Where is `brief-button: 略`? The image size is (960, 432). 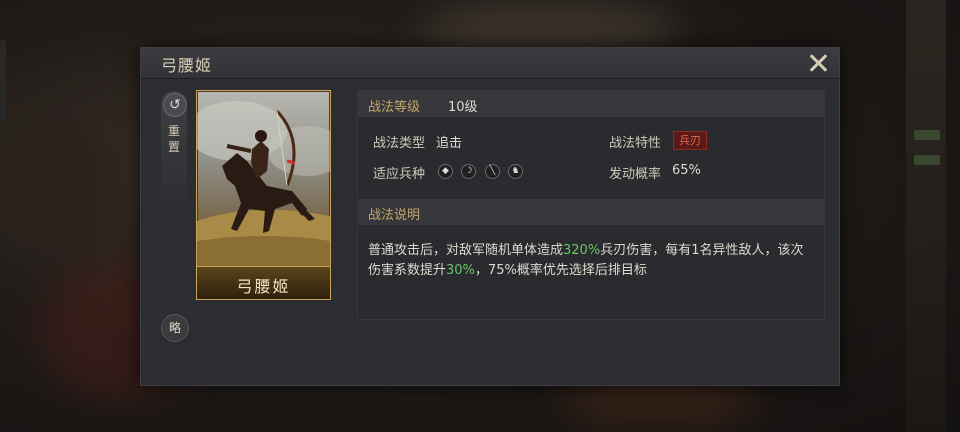 brief-button: 略 is located at coordinates (175, 328).